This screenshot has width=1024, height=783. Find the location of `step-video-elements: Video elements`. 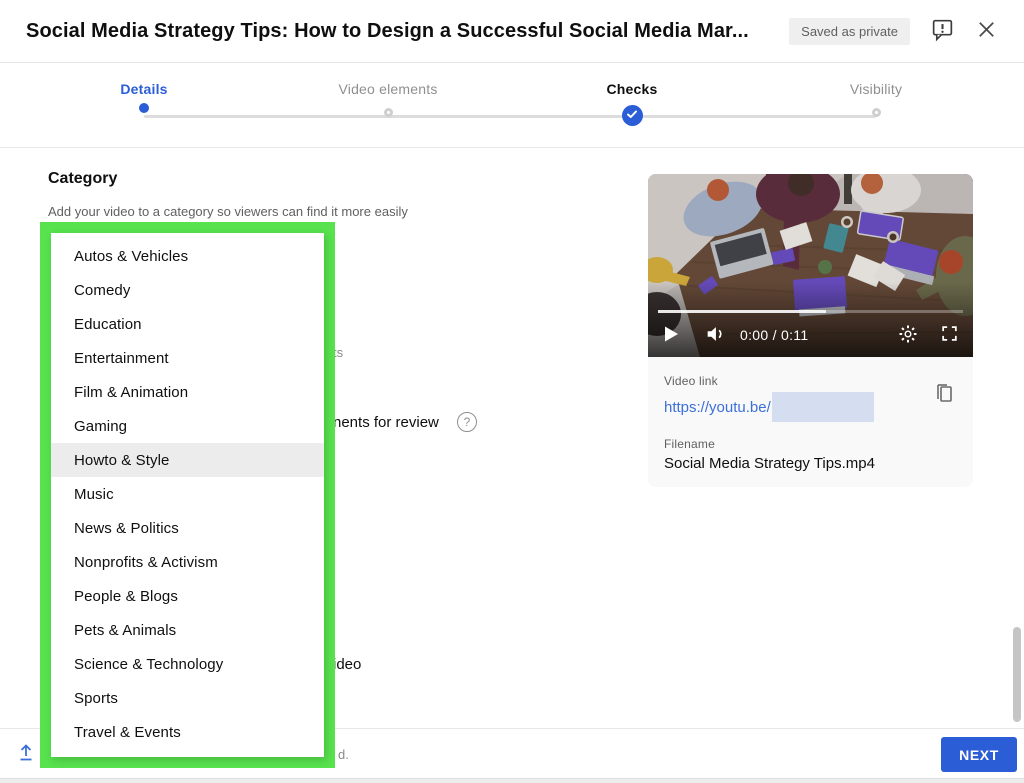

step-video-elements: Video elements is located at coordinates (388, 90).